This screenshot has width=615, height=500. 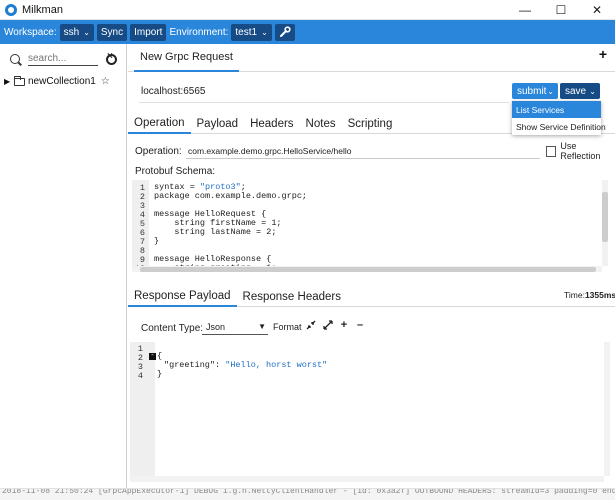 I want to click on submit-button: submit ⌄, so click(x=535, y=91).